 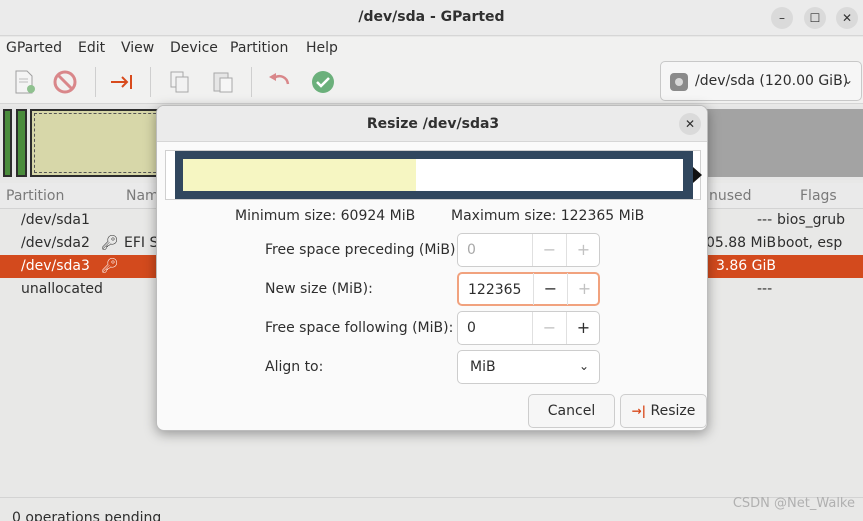 I want to click on resize-button-label: Resize, so click(x=673, y=411).